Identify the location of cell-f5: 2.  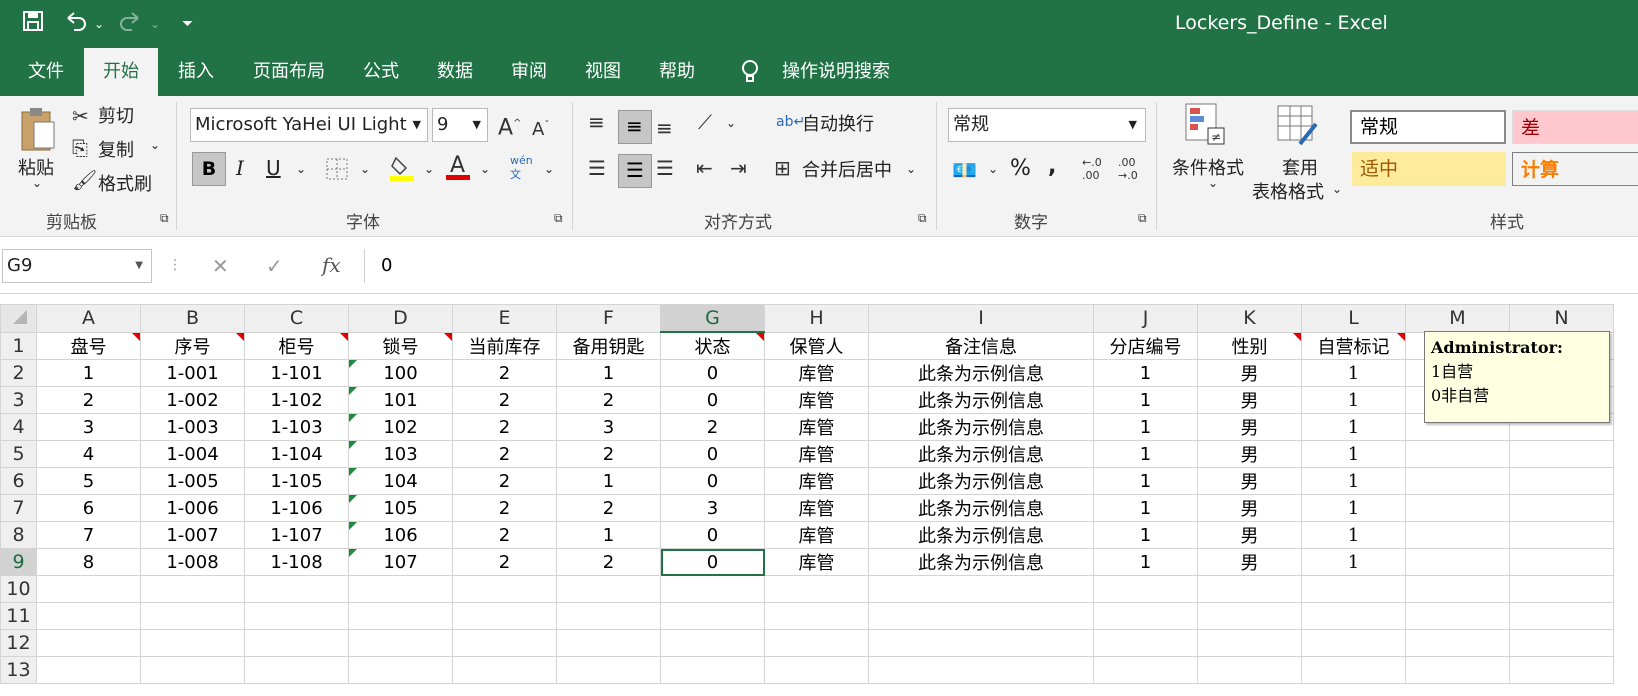
(608, 454).